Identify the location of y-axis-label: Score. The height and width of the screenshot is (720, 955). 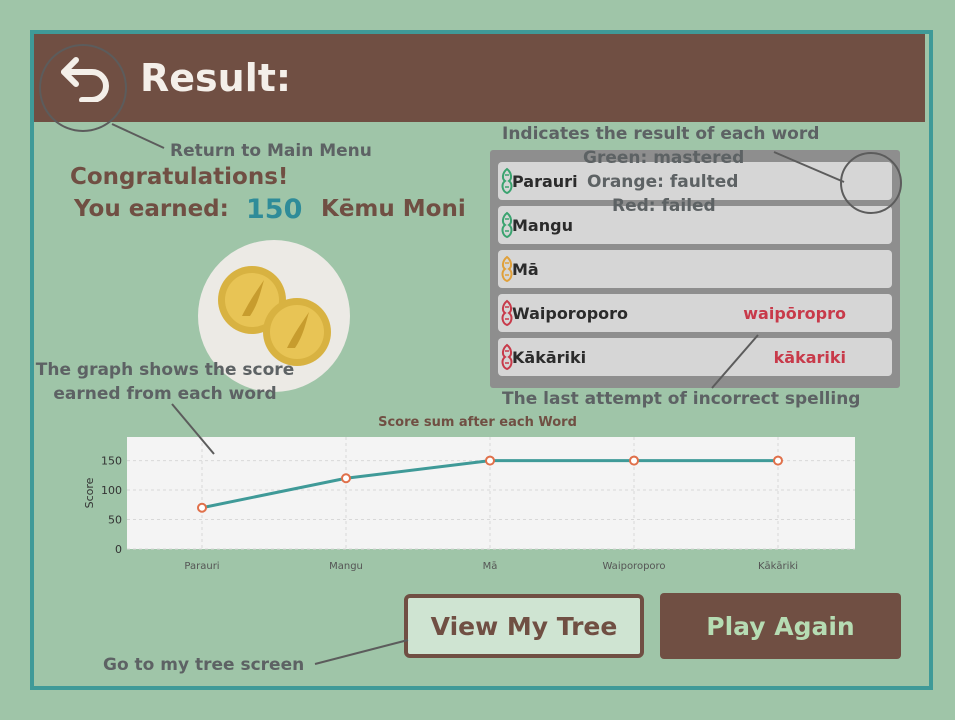
(89, 492).